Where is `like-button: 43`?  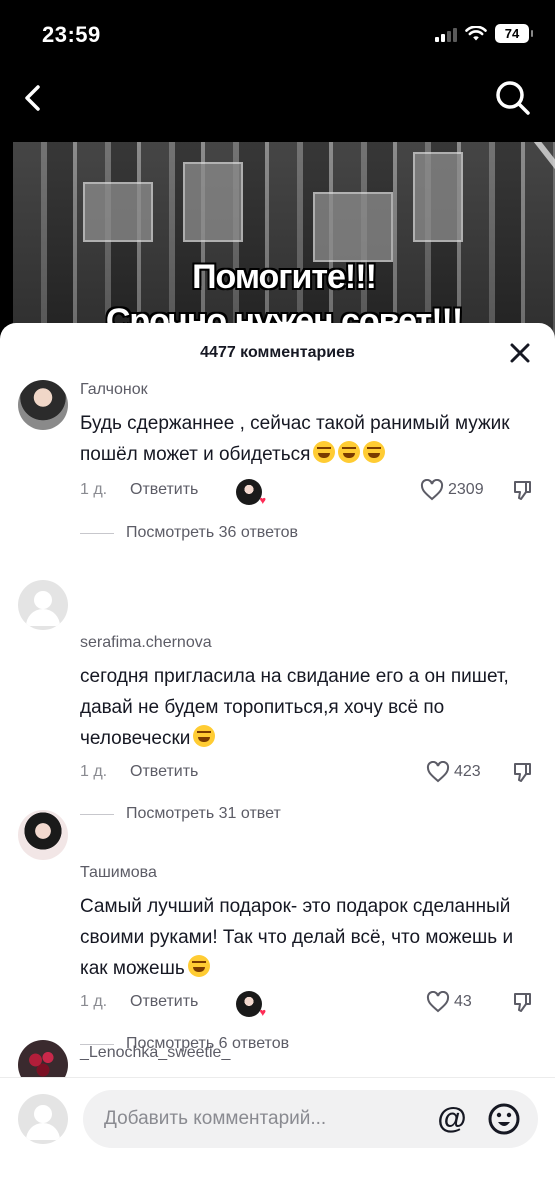 like-button: 43 is located at coordinates (449, 1002).